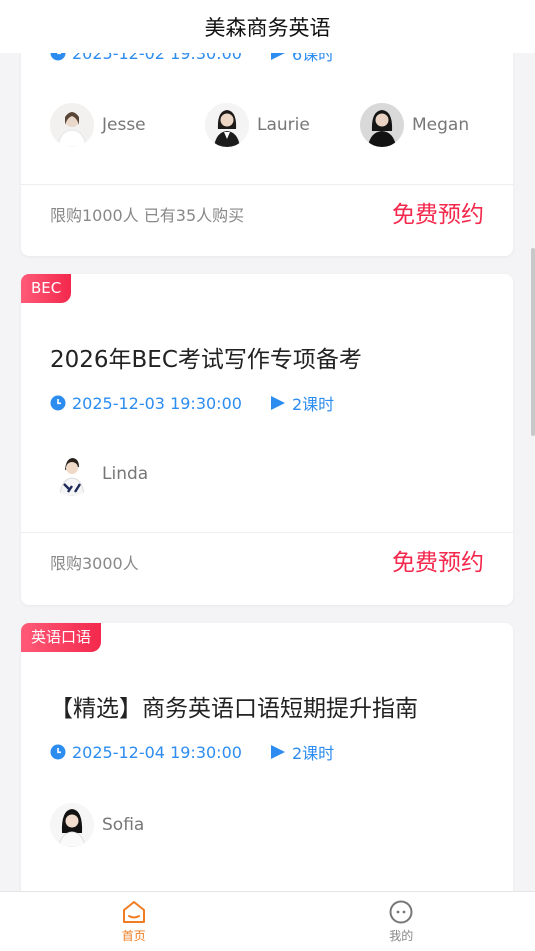 The height and width of the screenshot is (951, 535). I want to click on teacher-item: Megan, so click(437, 125).